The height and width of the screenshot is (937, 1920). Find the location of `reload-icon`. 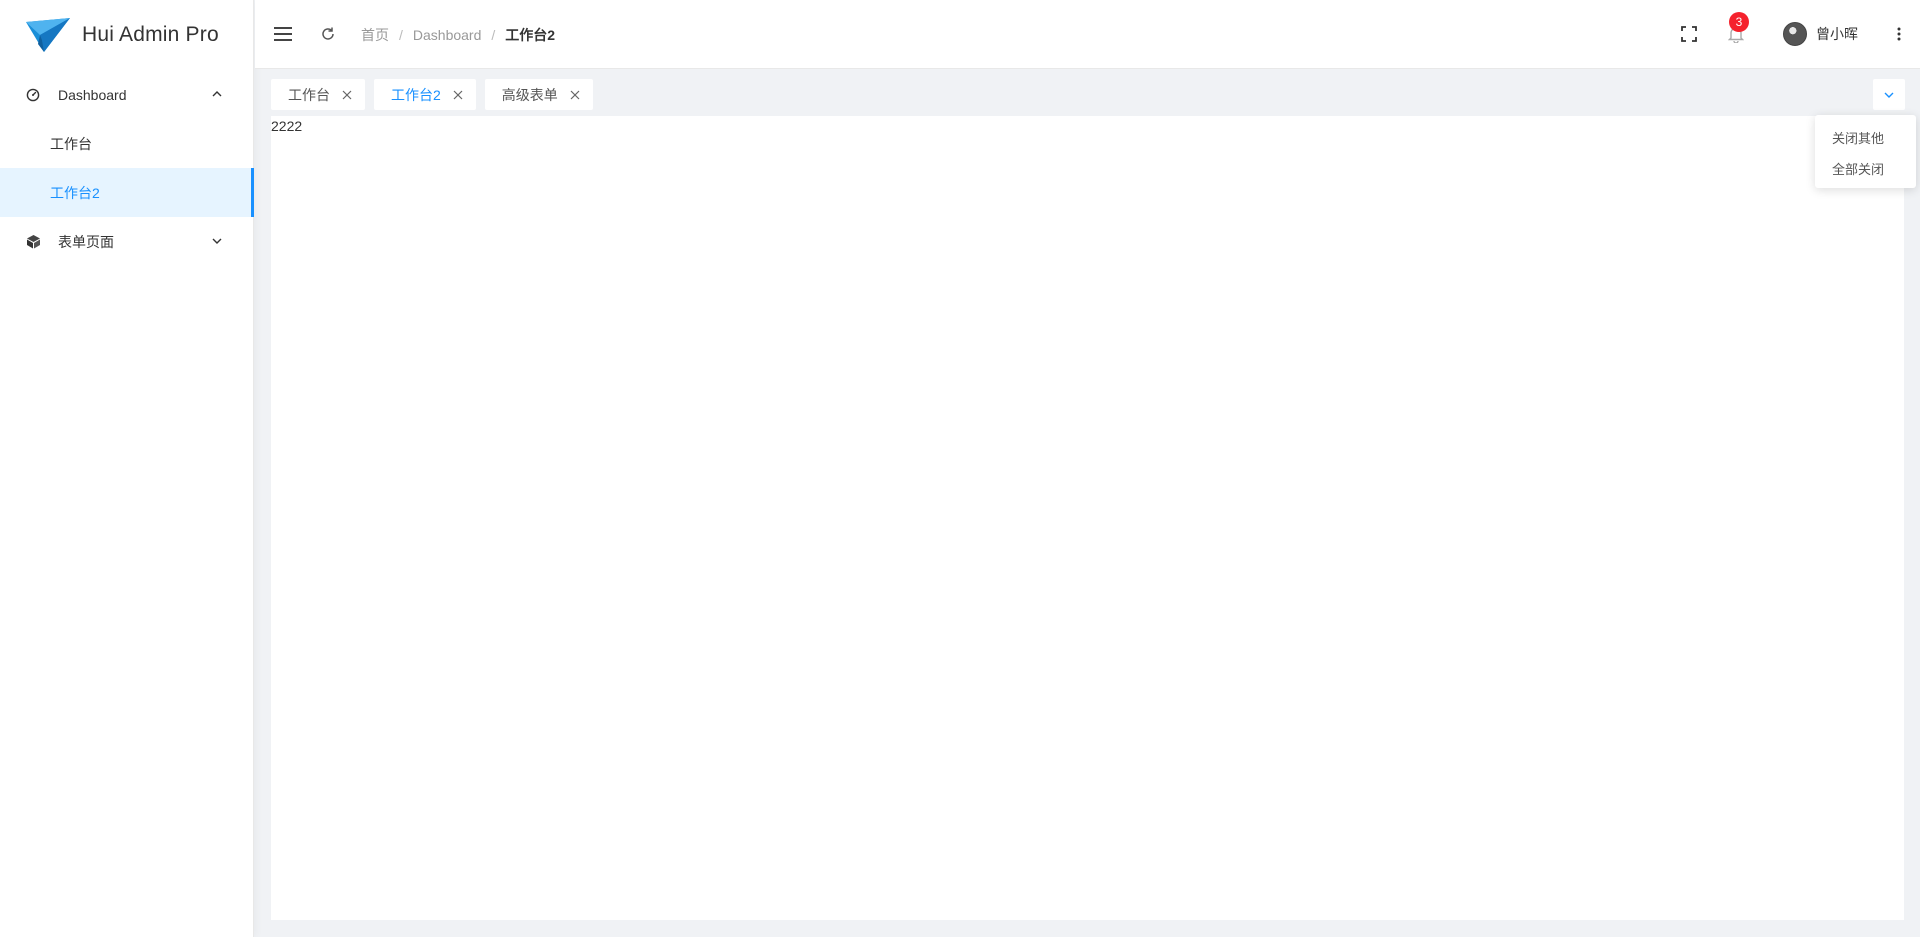

reload-icon is located at coordinates (328, 33).